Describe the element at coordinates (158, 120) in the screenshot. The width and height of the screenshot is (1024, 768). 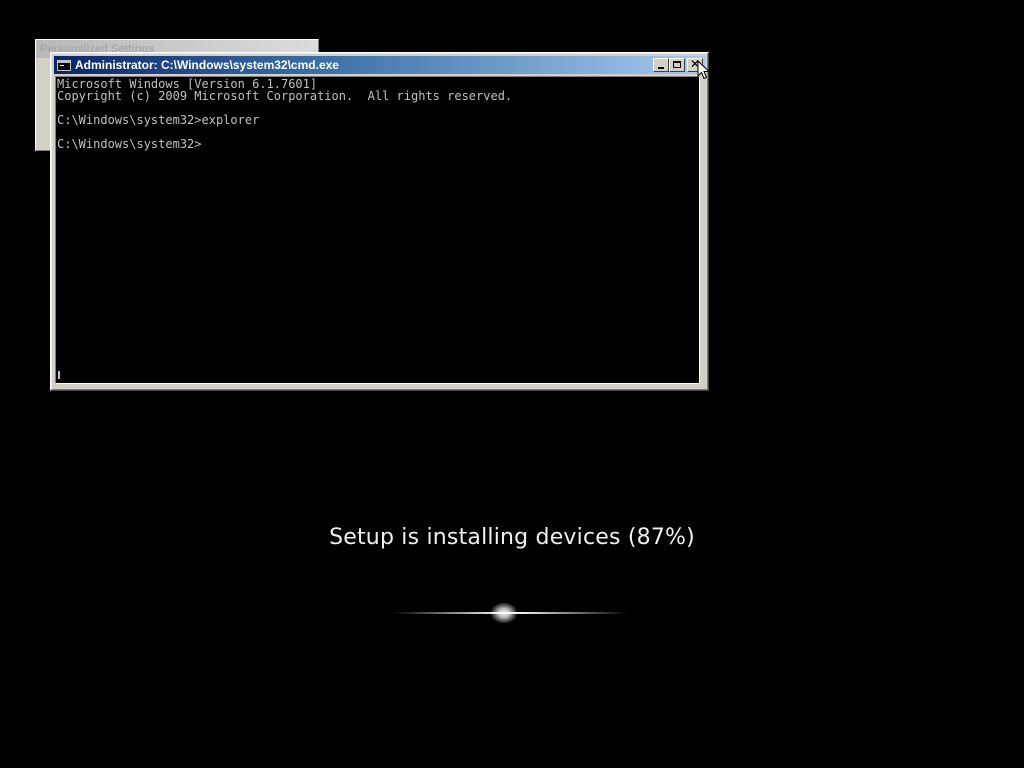
I see `console-line: C:\Windows\system32>explorer` at that location.